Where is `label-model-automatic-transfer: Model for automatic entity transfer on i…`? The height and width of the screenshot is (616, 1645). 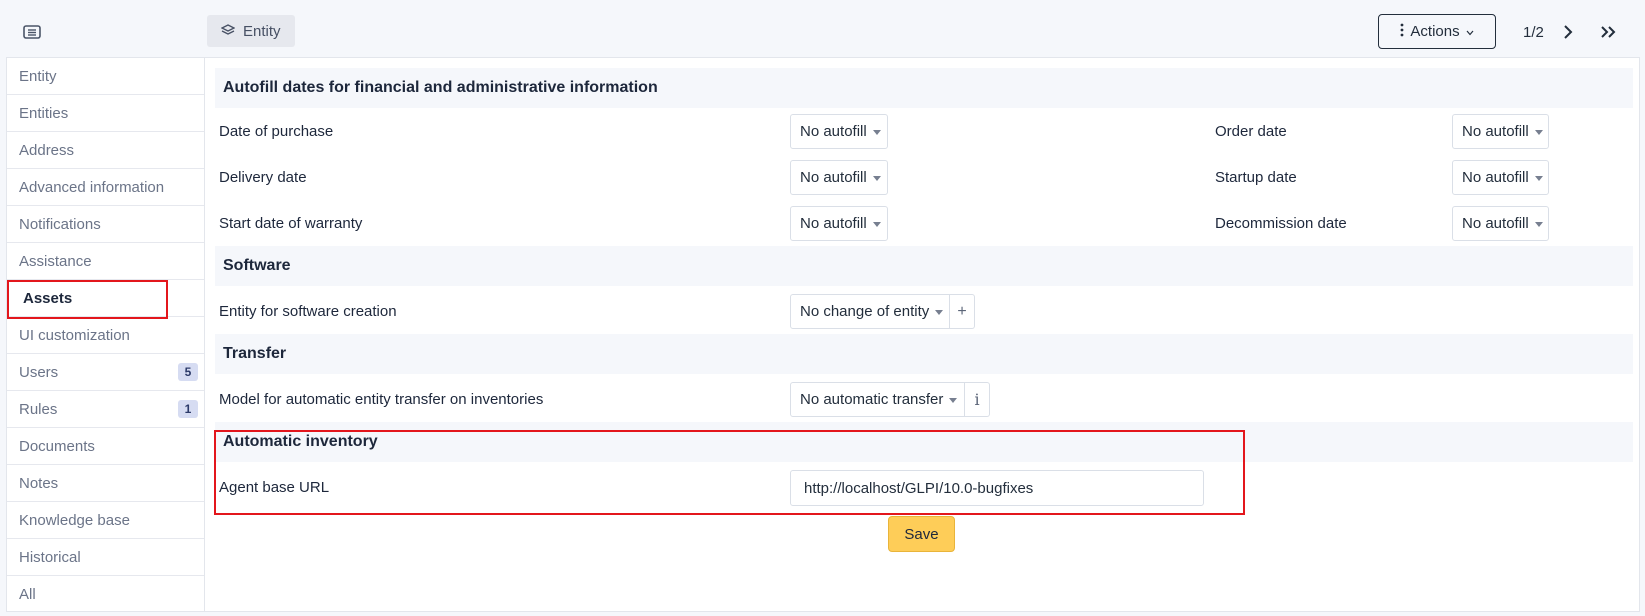 label-model-automatic-transfer: Model for automatic entity transfer on i… is located at coordinates (381, 399).